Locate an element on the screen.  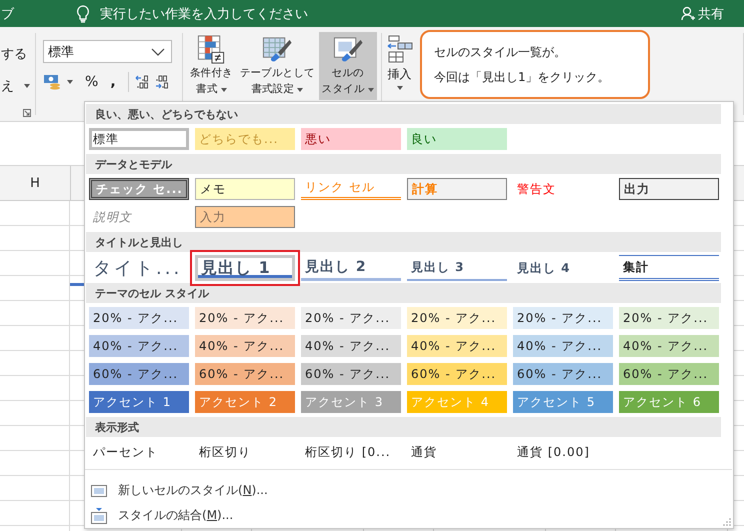
ribbon-button: 条件付き 書式 is located at coordinates (211, 66).